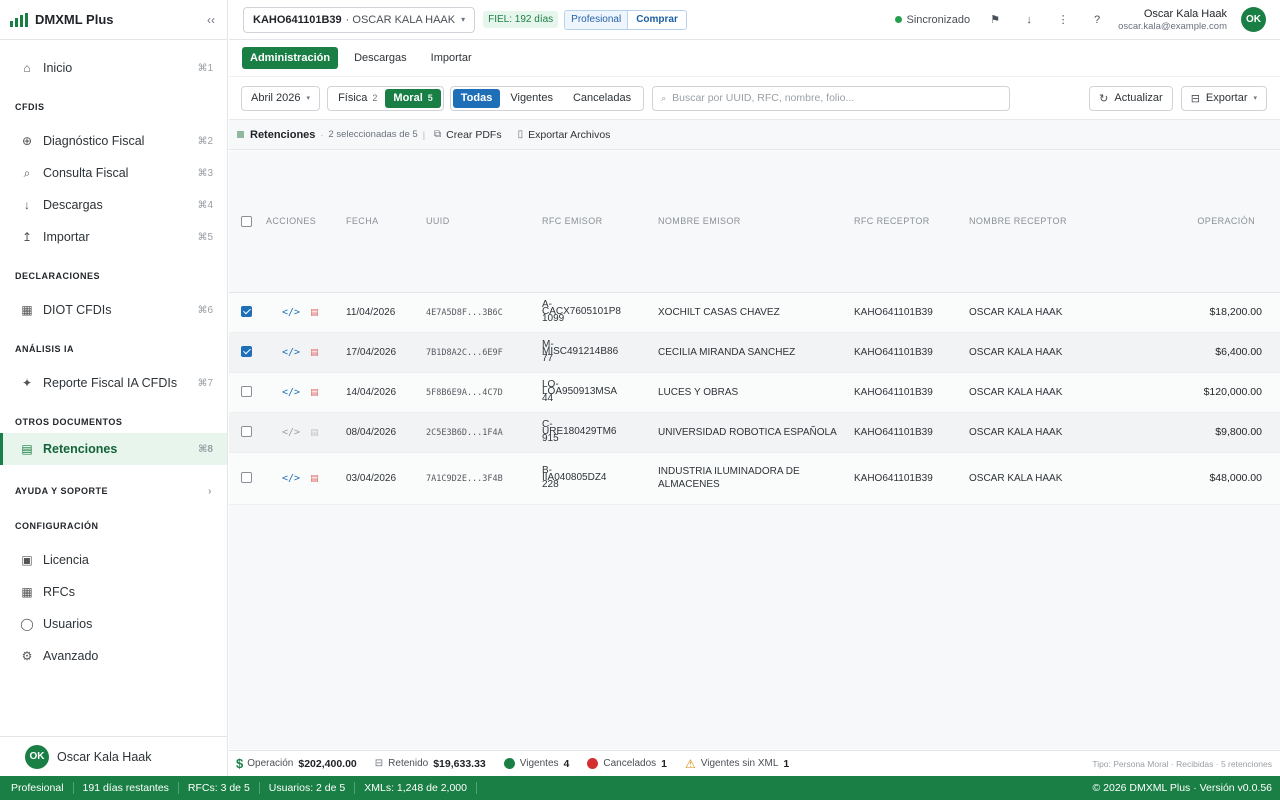 This screenshot has width=1280, height=800. Describe the element at coordinates (451, 58) in the screenshot. I see `tab-importar: Importar` at that location.